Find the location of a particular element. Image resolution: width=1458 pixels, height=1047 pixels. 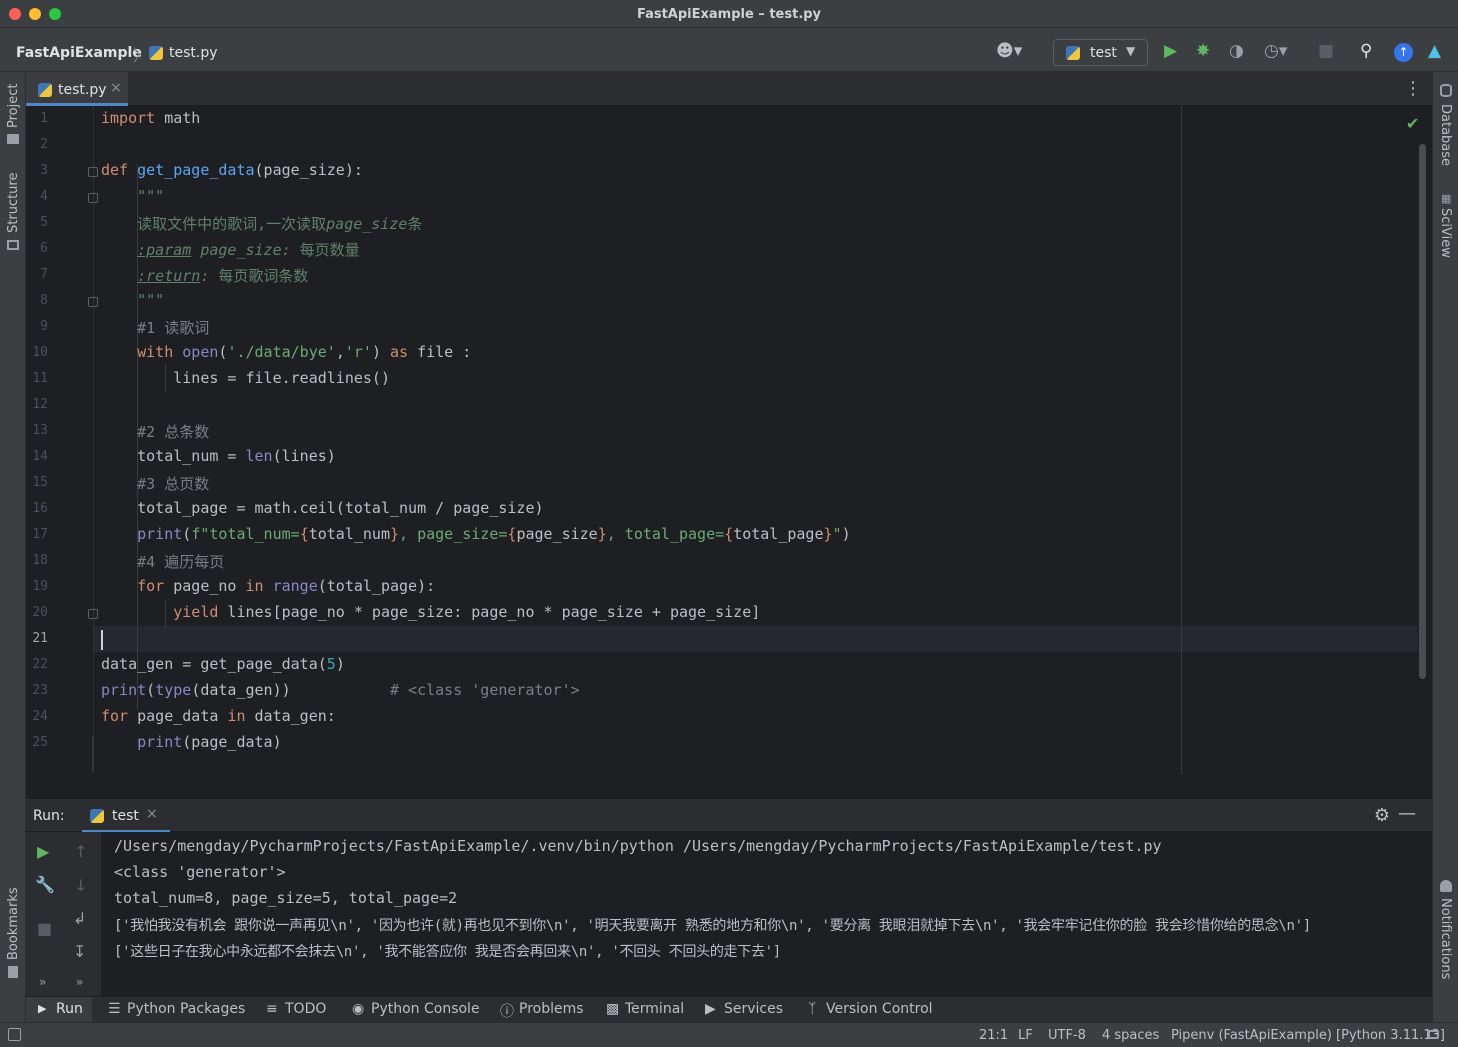

bottom-tab-version-control: Version Control is located at coordinates (879, 1009).